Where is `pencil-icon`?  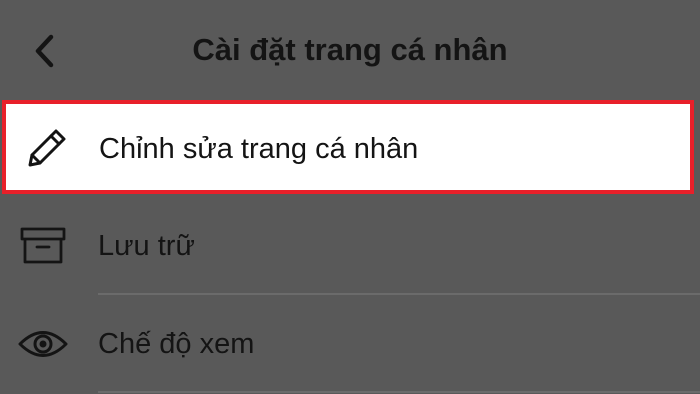 pencil-icon is located at coordinates (47, 148).